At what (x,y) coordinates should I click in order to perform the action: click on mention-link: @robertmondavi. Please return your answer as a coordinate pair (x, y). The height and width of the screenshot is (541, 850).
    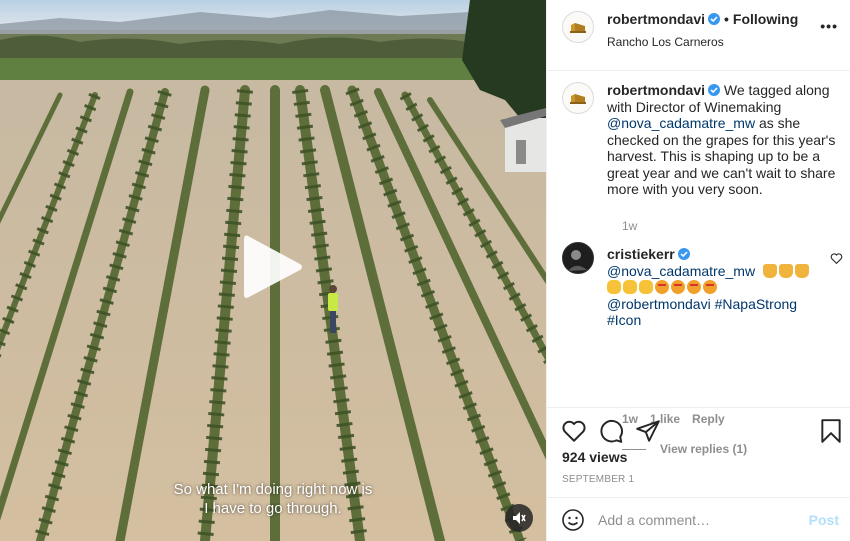
    Looking at the image, I should click on (659, 304).